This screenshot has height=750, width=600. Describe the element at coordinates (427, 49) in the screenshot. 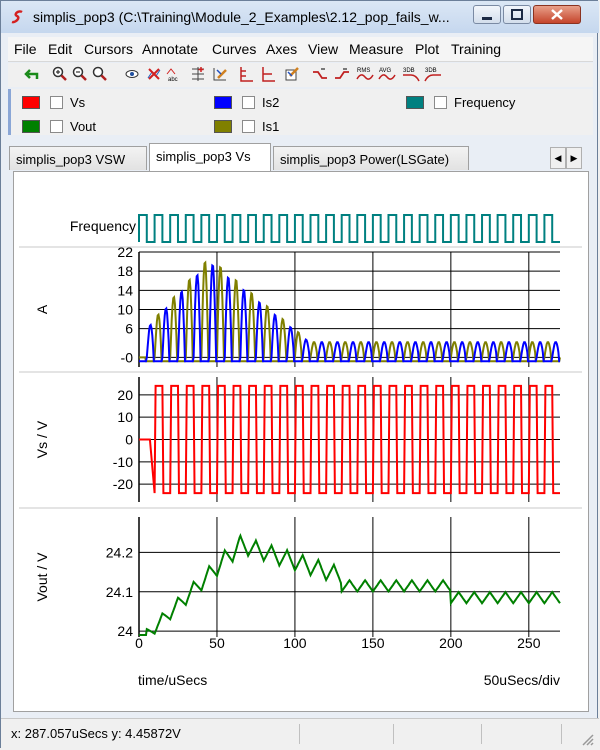

I see `menu-plot: Plot` at that location.